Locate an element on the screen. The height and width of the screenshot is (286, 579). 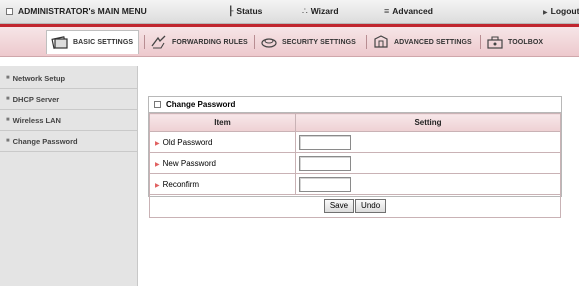
table-row: ▶ Reconfirm is located at coordinates (355, 184).